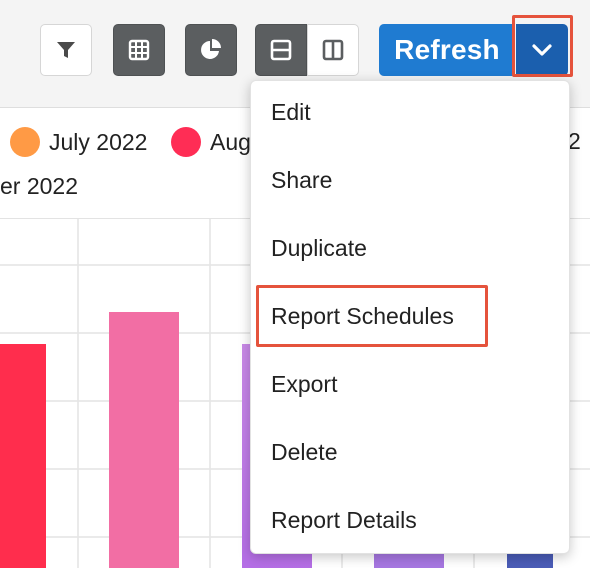 The image size is (590, 568). What do you see at coordinates (542, 46) in the screenshot?
I see `caret-highlight-box` at bounding box center [542, 46].